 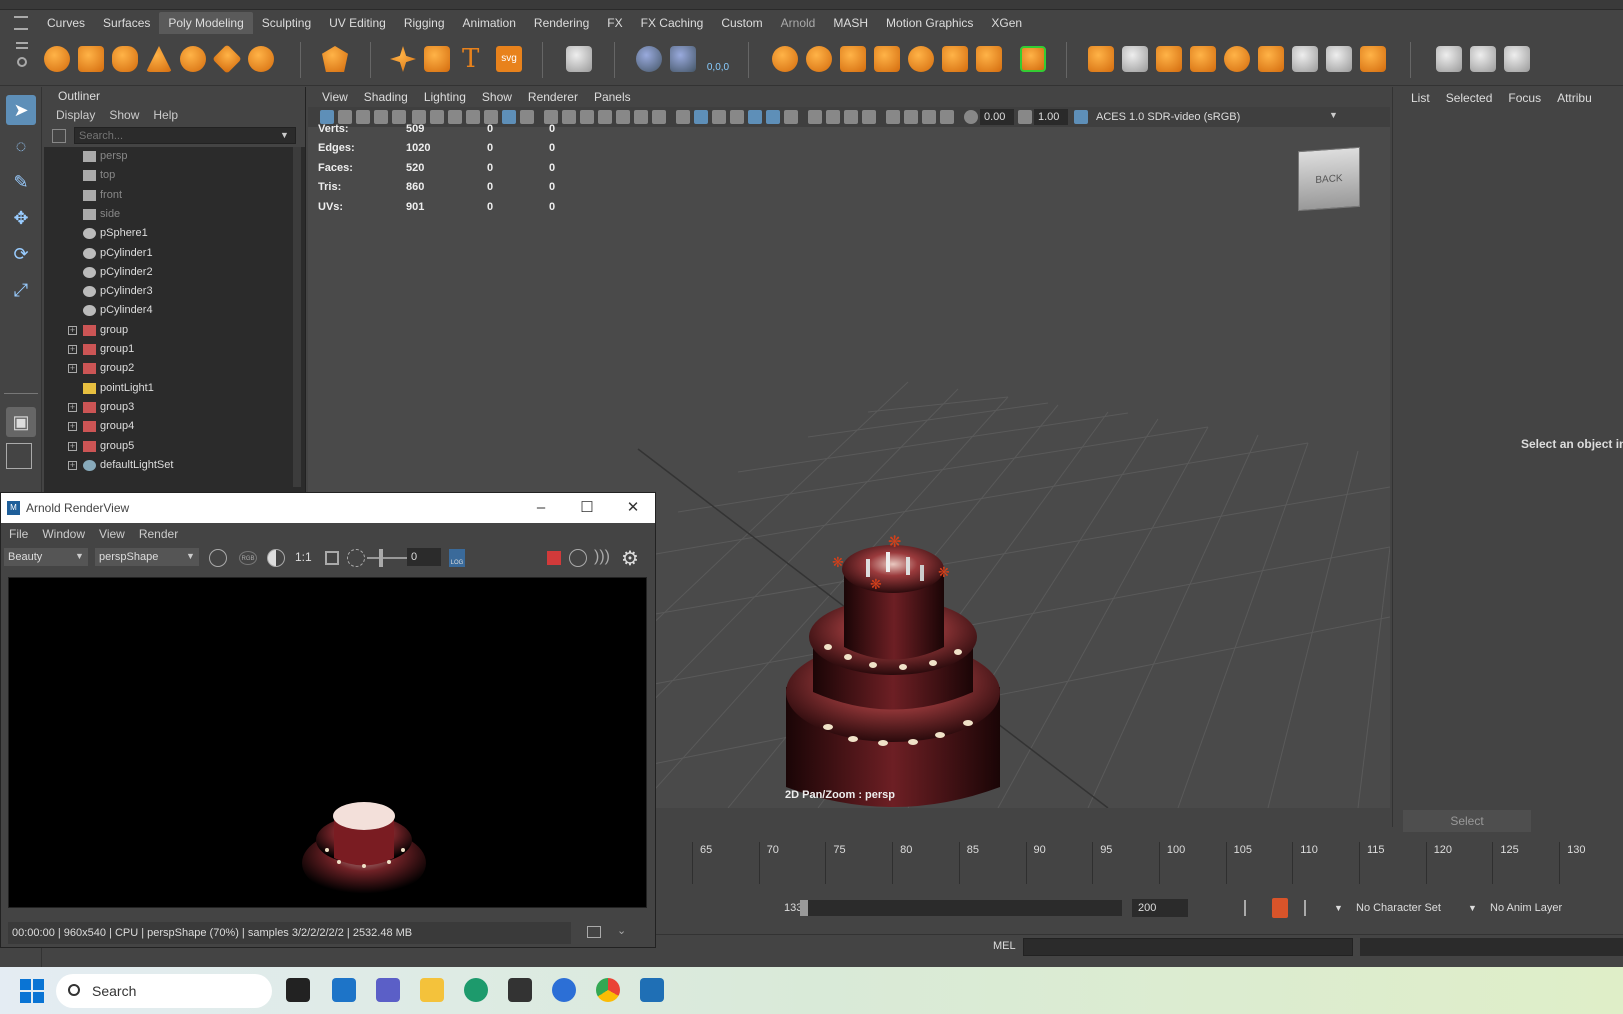 What do you see at coordinates (850, 23) in the screenshot?
I see `shelf-tab-mash: MASH` at bounding box center [850, 23].